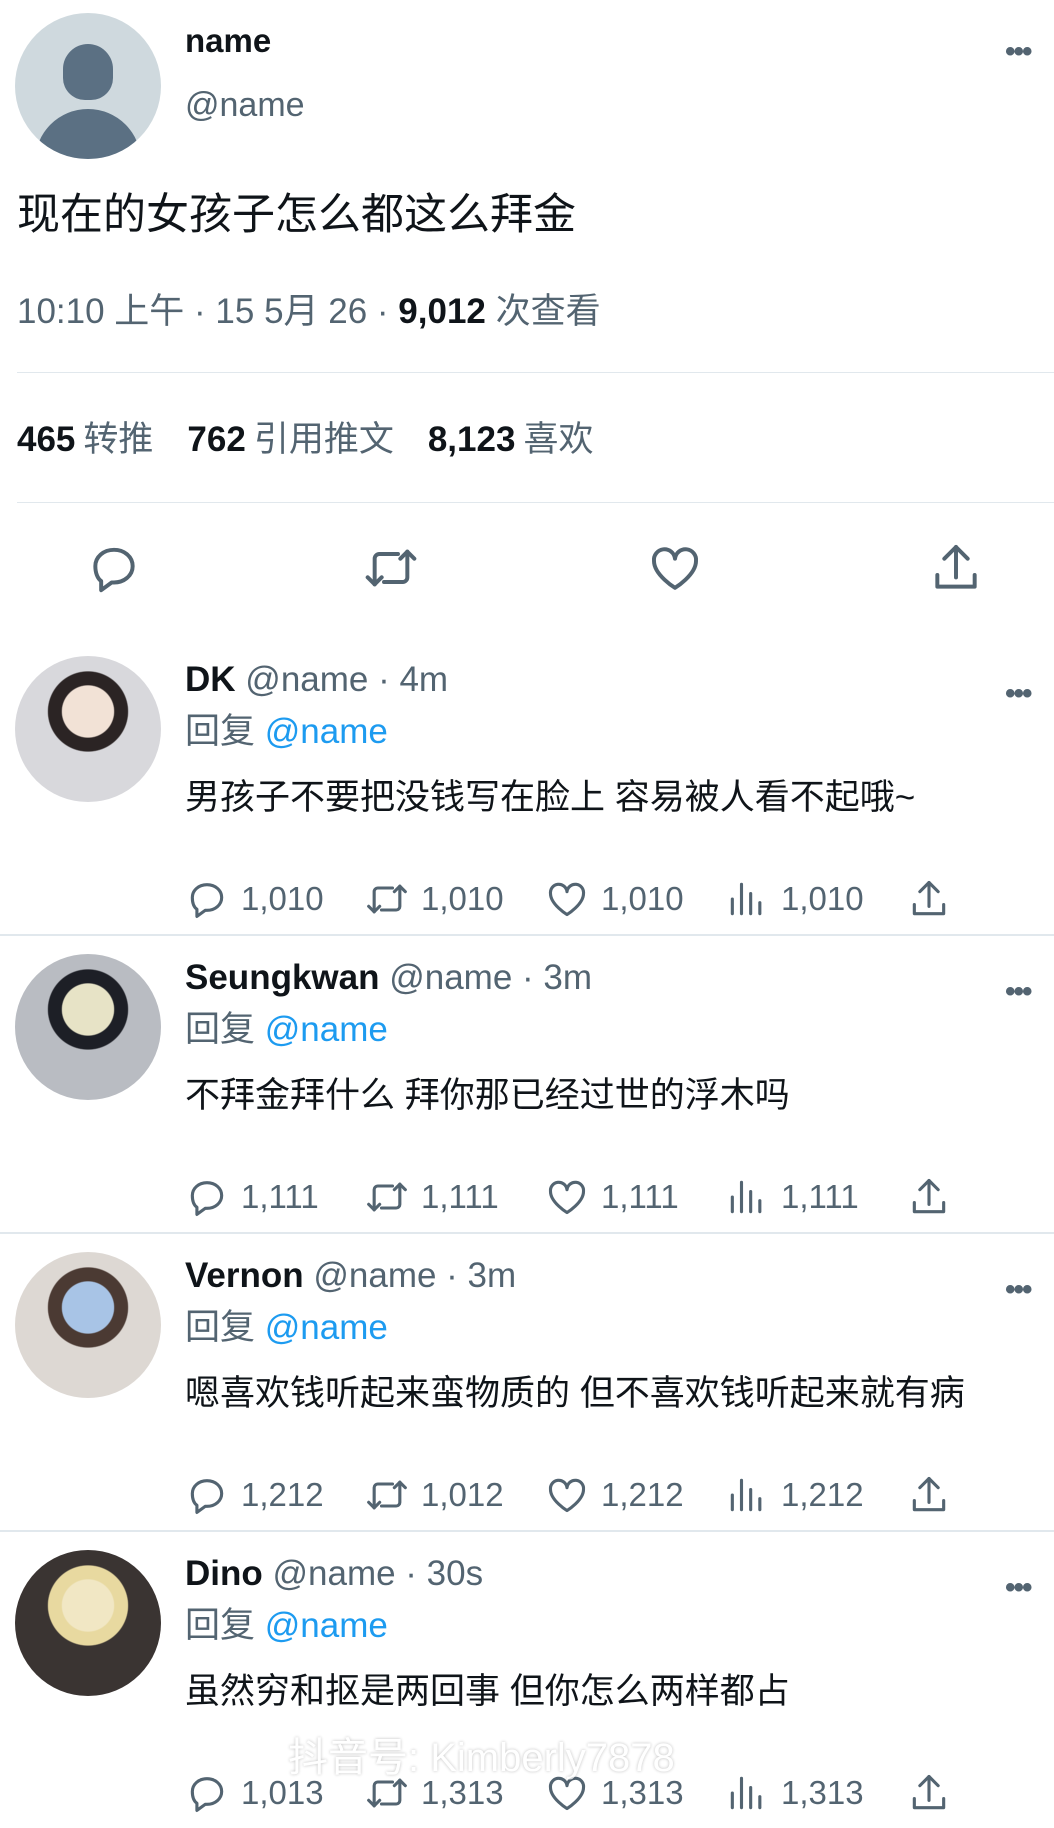 The width and height of the screenshot is (1054, 1828). Describe the element at coordinates (296, 215) in the screenshot. I see `main-post-text: 现在的女孩子怎么都这么拜金` at that location.